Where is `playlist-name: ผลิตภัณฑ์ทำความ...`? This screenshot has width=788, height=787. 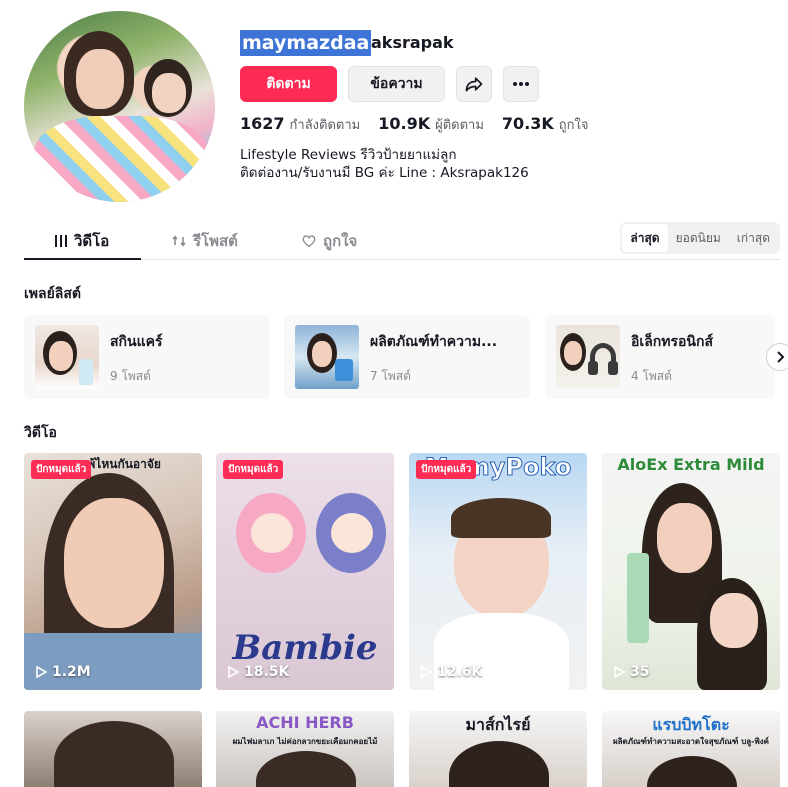
playlist-name: ผลิตภัณฑ์ทำความ... is located at coordinates (434, 342).